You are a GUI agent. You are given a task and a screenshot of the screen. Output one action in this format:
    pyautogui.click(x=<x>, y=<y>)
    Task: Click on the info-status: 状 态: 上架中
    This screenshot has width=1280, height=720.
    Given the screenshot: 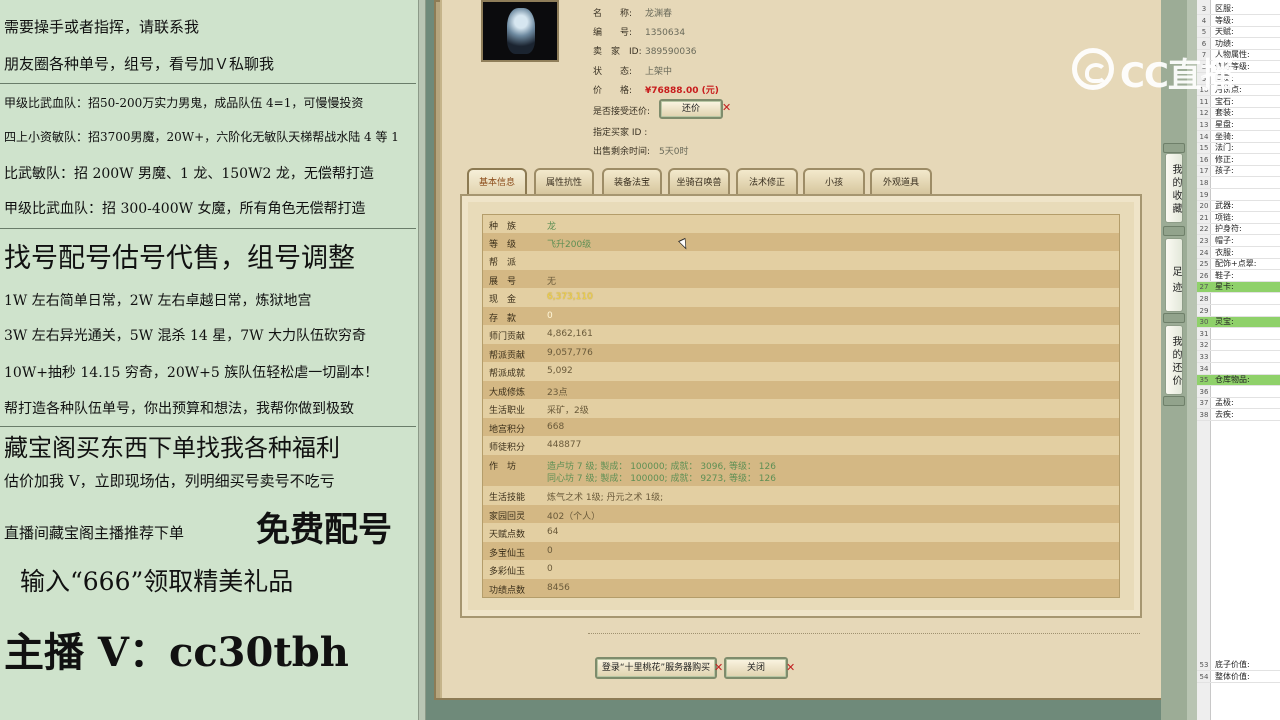 What is the action you would take?
    pyautogui.click(x=632, y=70)
    